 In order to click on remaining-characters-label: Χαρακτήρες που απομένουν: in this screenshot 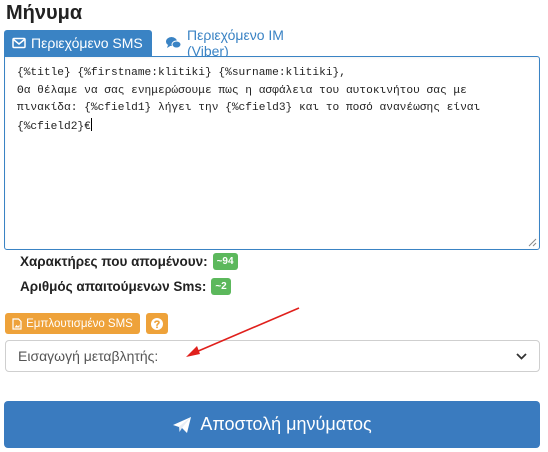, I will do `click(114, 261)`.